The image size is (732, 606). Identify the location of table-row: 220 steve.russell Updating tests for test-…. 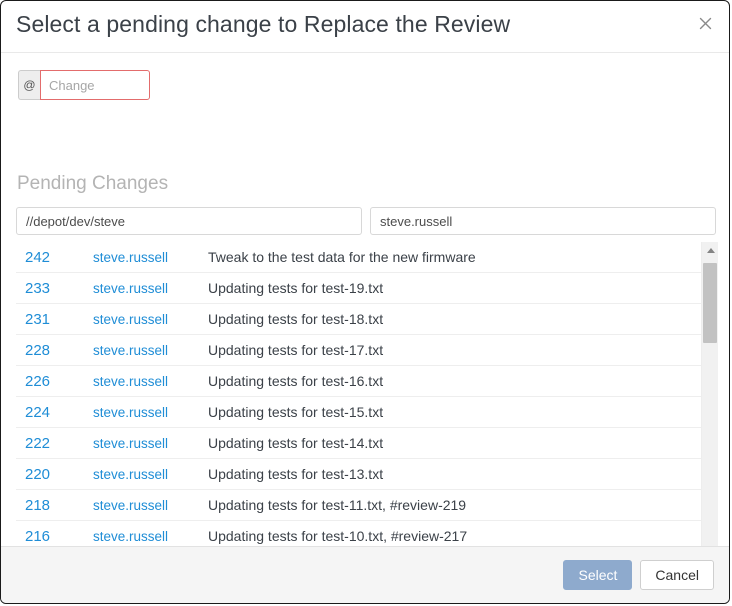
(358, 474).